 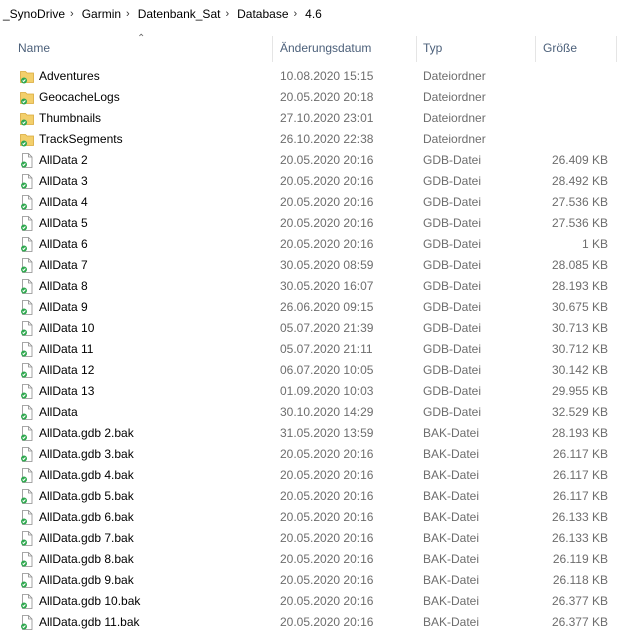 What do you see at coordinates (315, 244) in the screenshot?
I see `file-row: AllData 6 20.05.2020 20:16 GDB-Datei 1 KB` at bounding box center [315, 244].